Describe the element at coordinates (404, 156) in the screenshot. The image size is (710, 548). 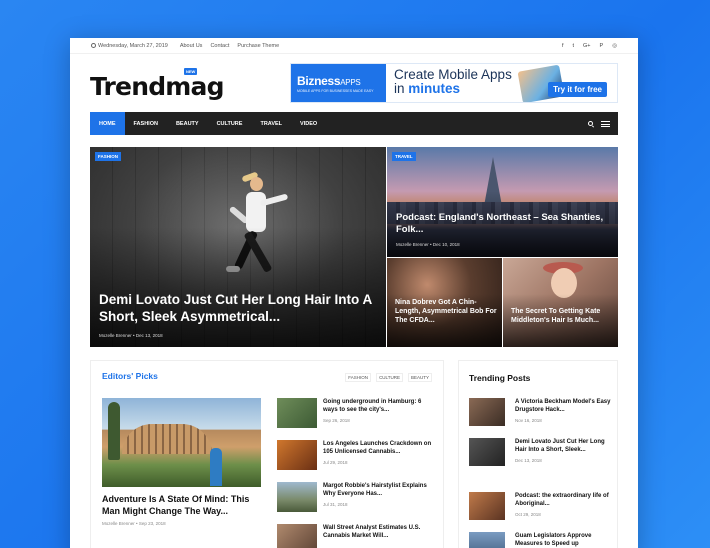
I see `category-tag: TRAVEL` at that location.